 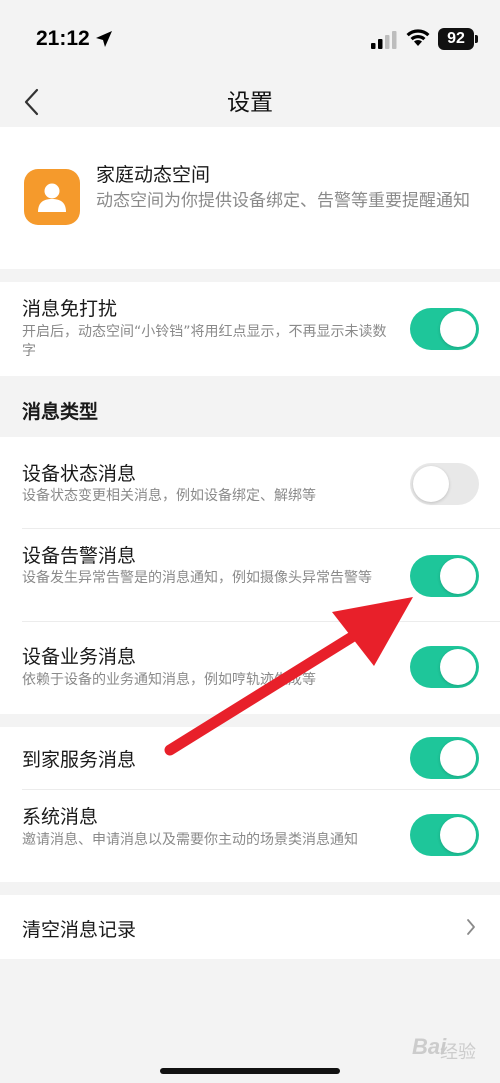 I want to click on device-business-toggle, so click(x=444, y=667).